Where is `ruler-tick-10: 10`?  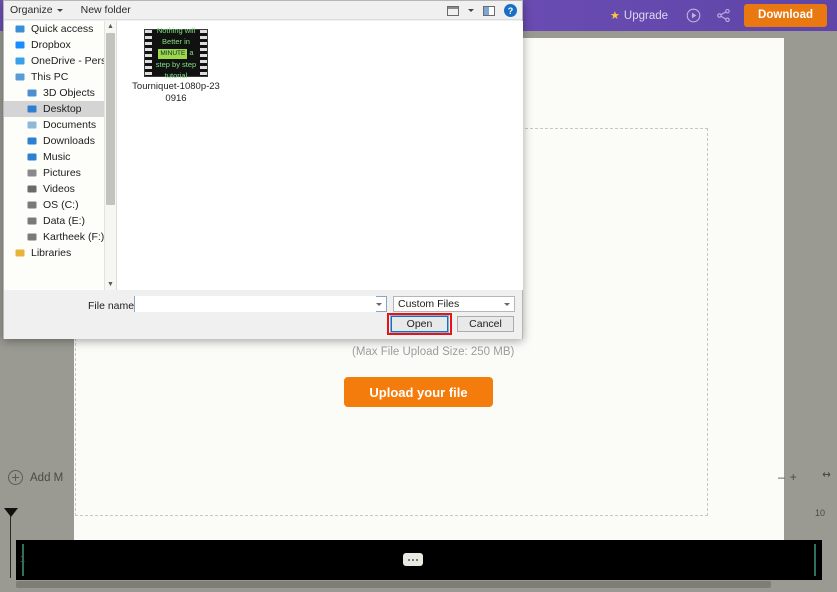
ruler-tick-10: 10 is located at coordinates (820, 513).